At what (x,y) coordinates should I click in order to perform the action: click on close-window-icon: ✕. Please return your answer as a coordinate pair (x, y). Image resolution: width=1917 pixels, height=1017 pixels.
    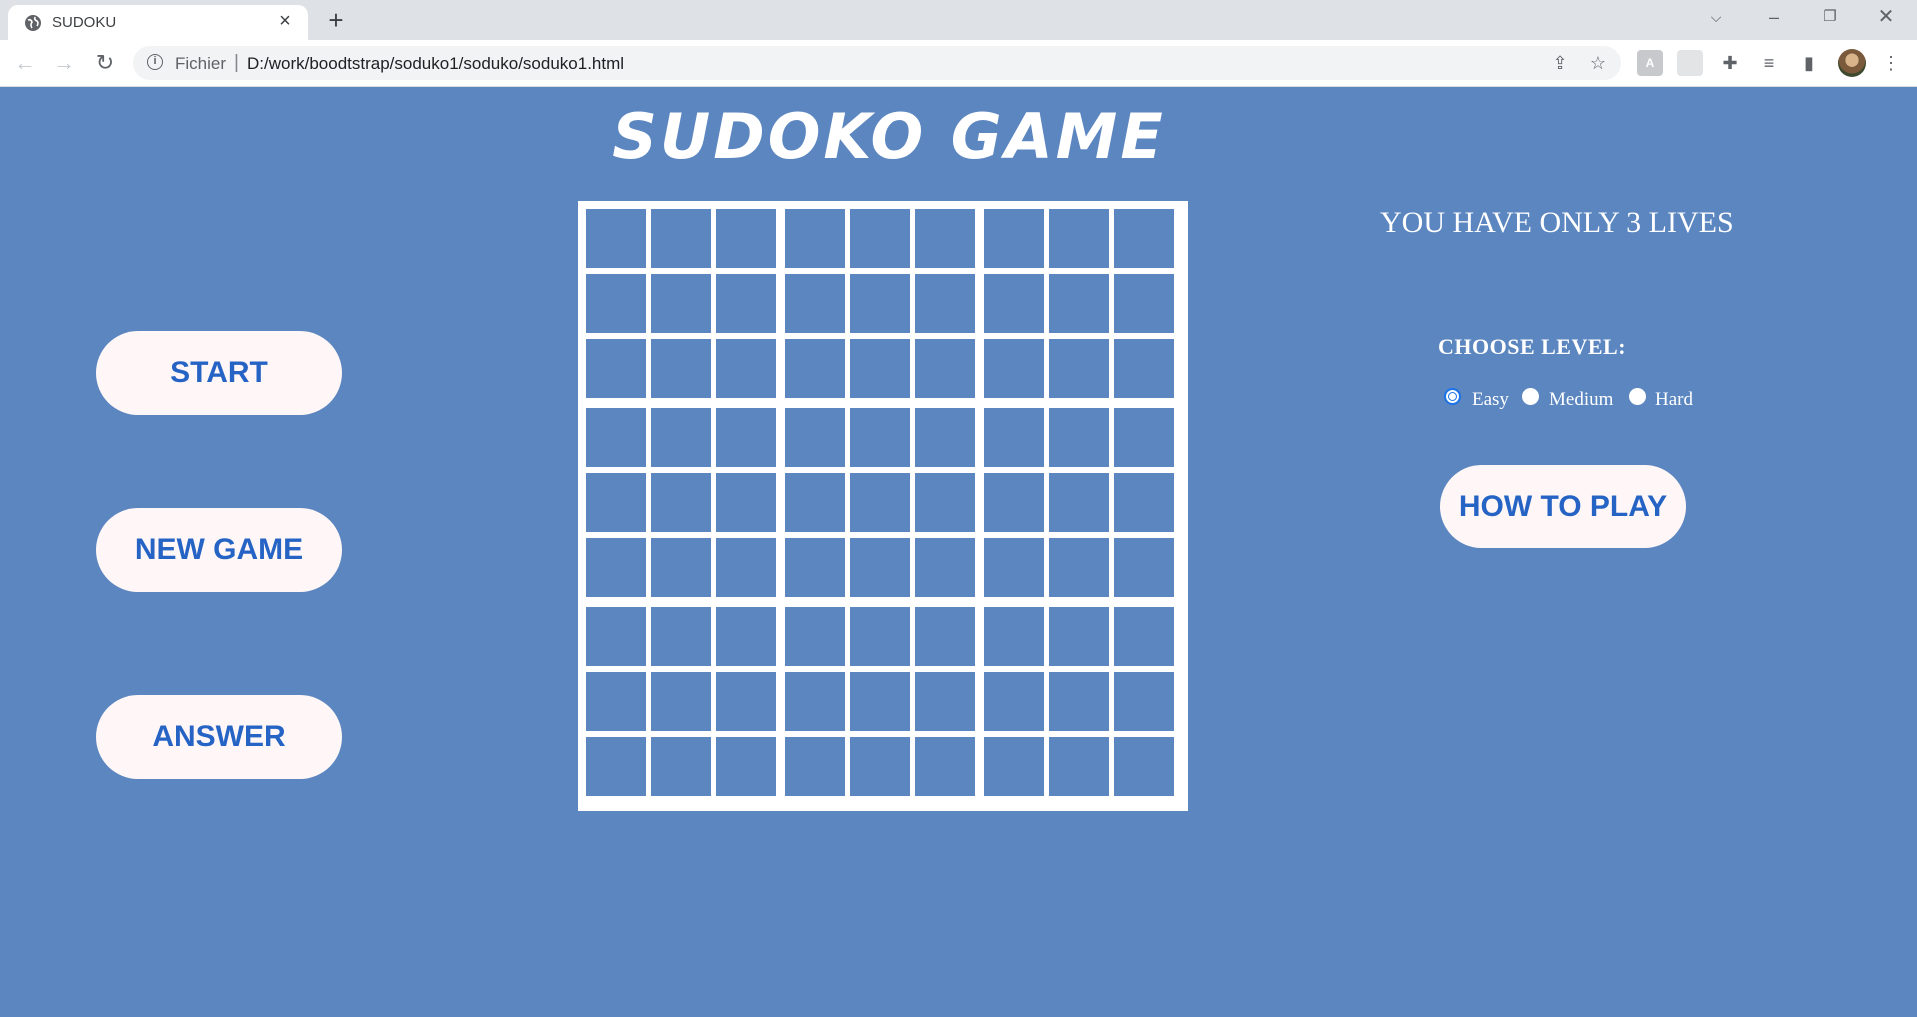
    Looking at the image, I should click on (1886, 18).